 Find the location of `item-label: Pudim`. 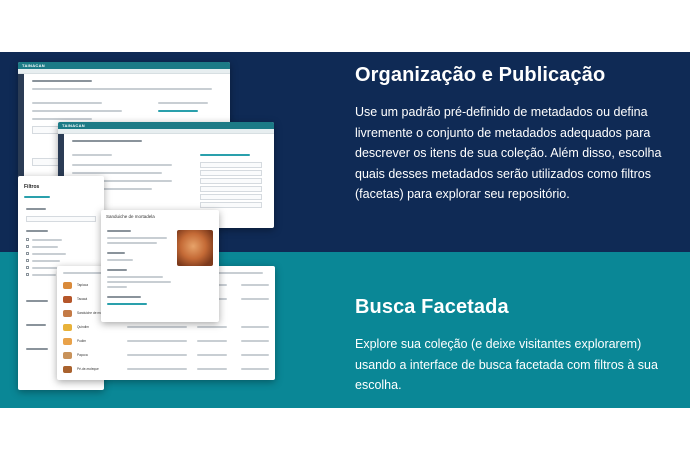

item-label: Pudim is located at coordinates (82, 341).